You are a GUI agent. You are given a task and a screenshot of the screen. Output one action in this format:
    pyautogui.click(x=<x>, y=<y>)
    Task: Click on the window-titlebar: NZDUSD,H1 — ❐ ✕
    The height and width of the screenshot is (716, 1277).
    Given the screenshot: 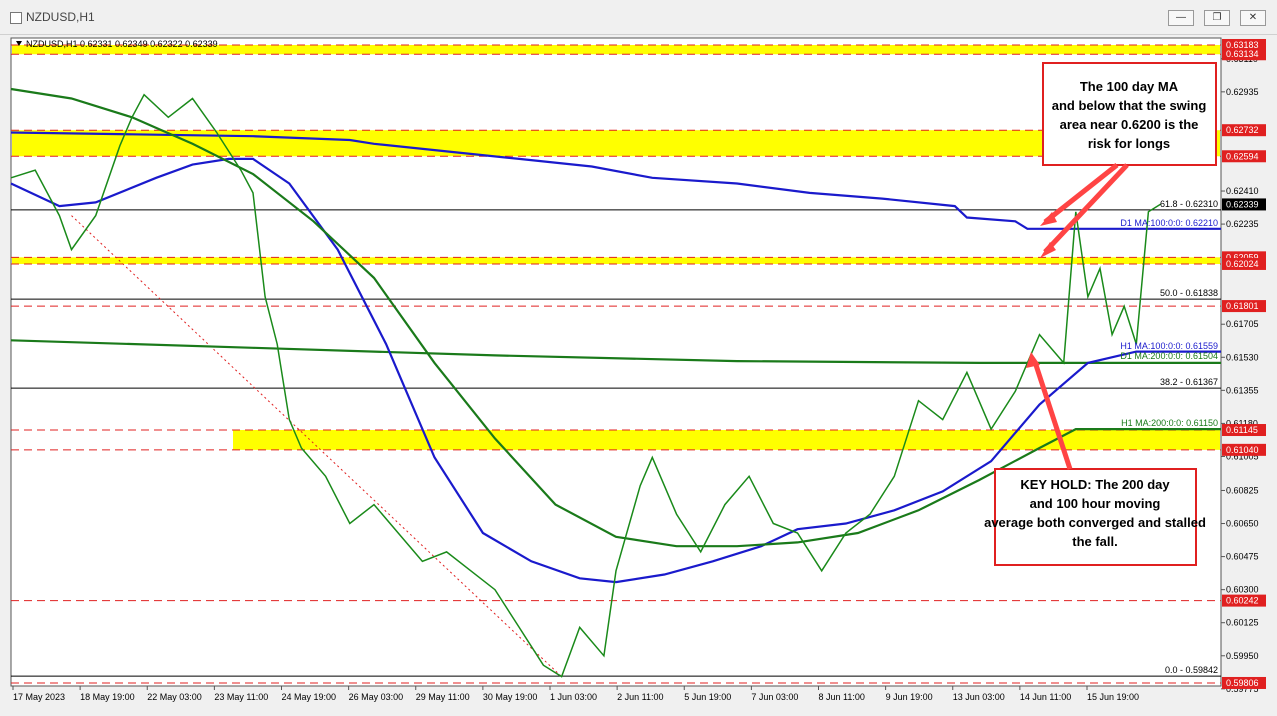 What is the action you would take?
    pyautogui.click(x=638, y=17)
    